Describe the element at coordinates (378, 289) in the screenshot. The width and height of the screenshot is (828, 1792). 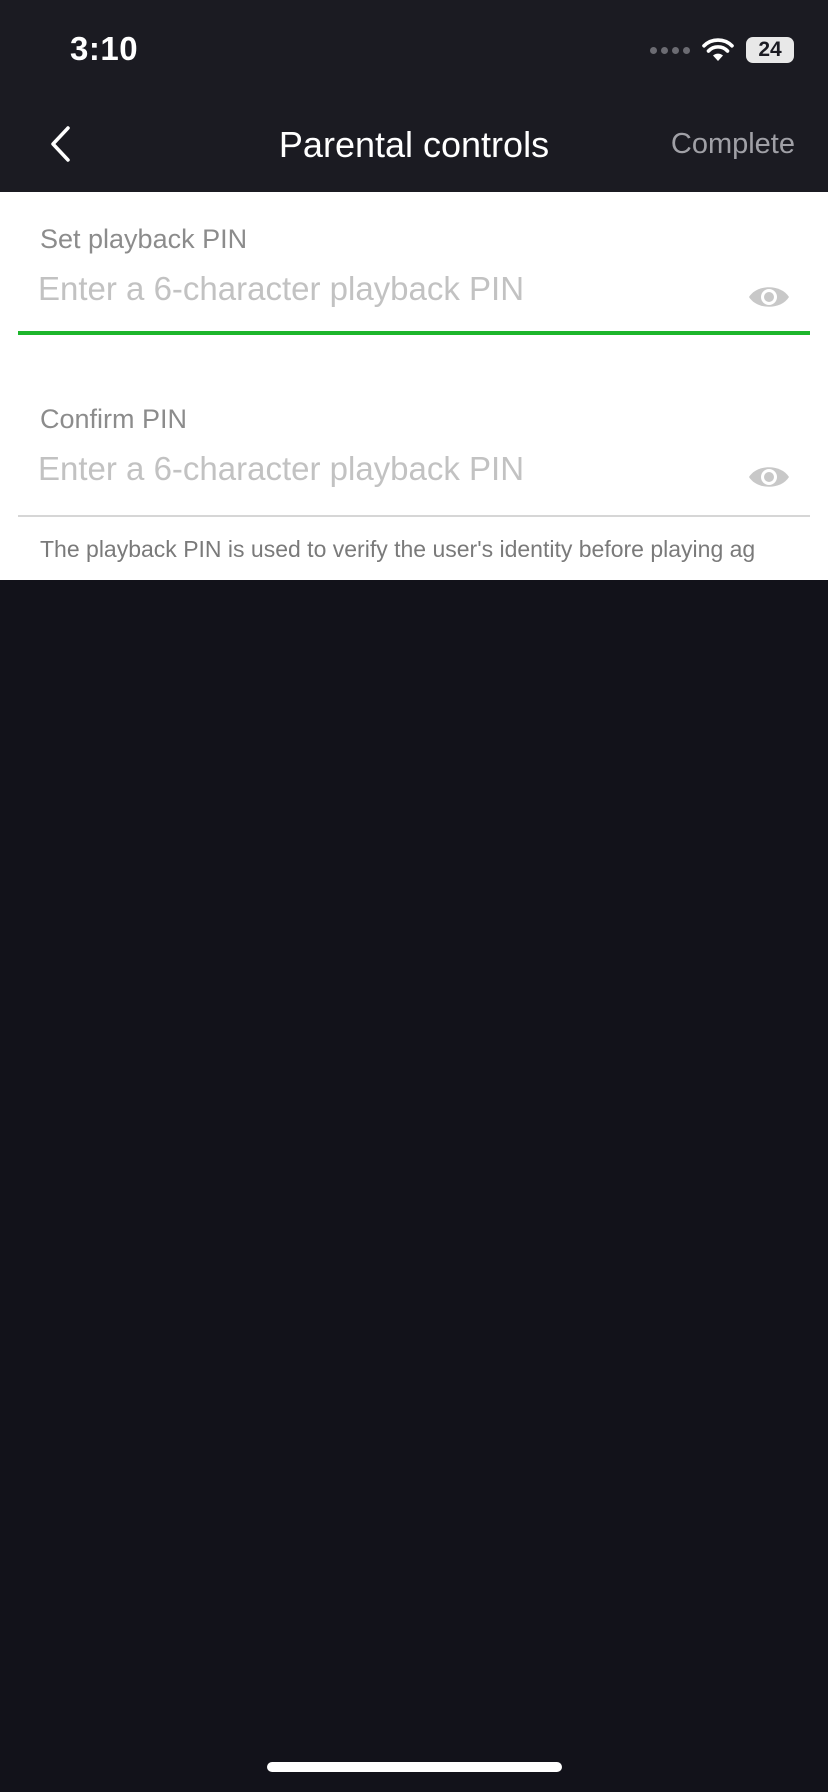
I see `set-pin-input` at that location.